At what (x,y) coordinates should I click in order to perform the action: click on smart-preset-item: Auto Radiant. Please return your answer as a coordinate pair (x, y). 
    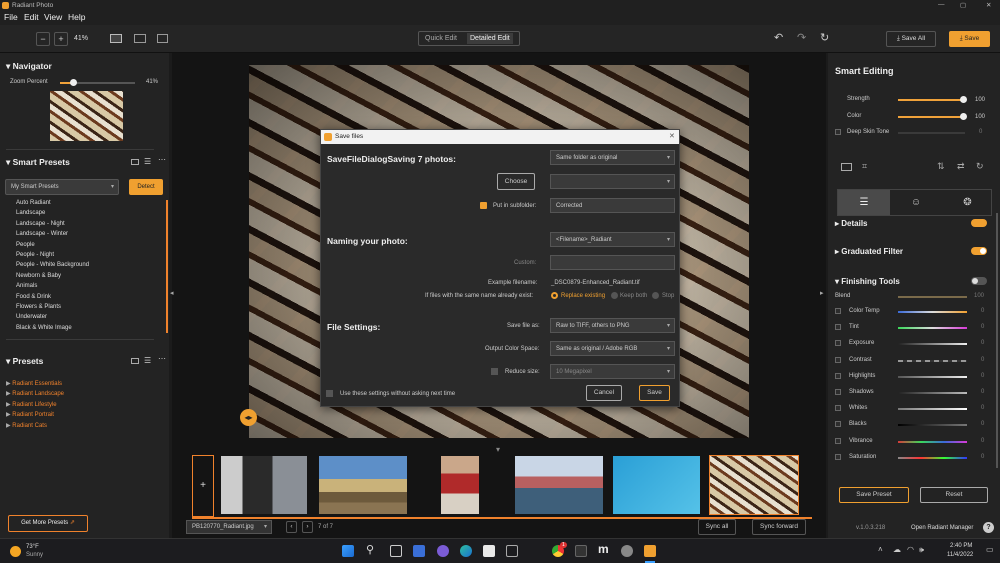
    Looking at the image, I should click on (33, 203).